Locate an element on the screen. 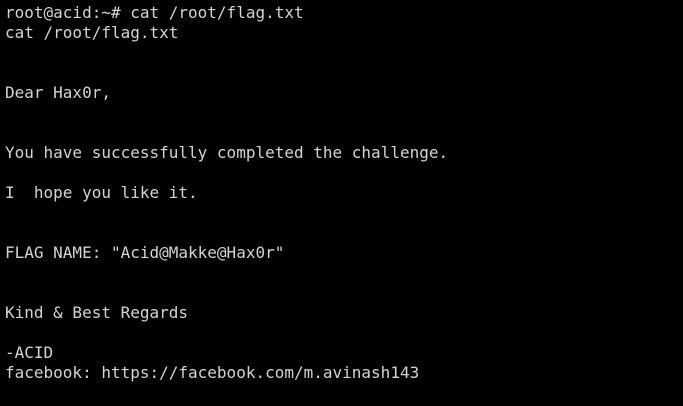 The image size is (683, 406). flag-line: FLAG NAME: "Acid@Makke@Hax0r" is located at coordinates (145, 252).